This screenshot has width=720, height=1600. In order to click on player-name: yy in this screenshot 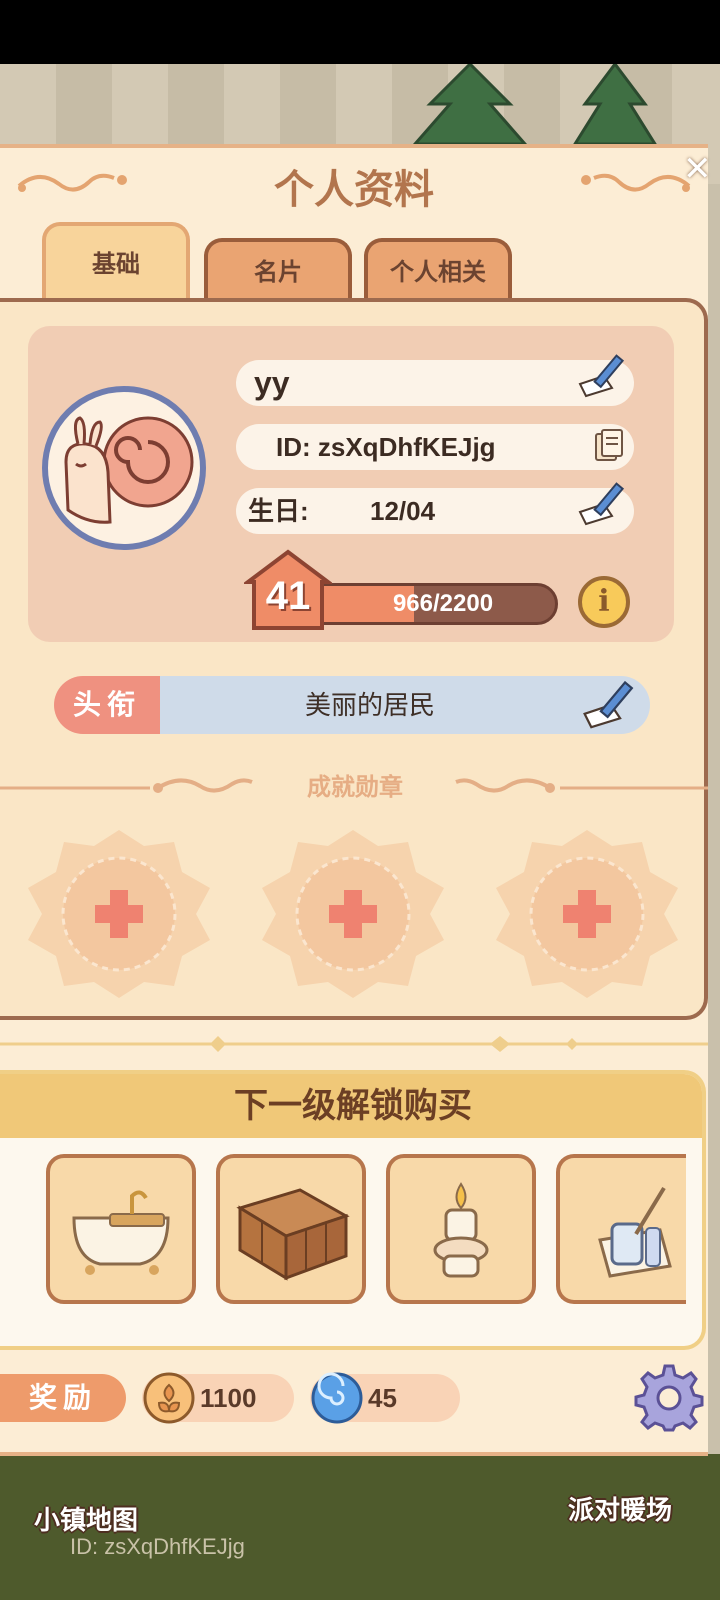, I will do `click(272, 383)`.